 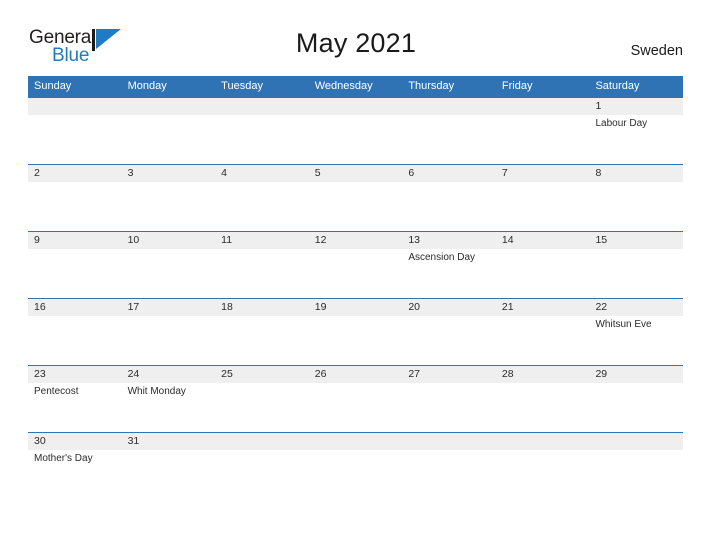 What do you see at coordinates (320, 240) in the screenshot?
I see `day-number: 12` at bounding box center [320, 240].